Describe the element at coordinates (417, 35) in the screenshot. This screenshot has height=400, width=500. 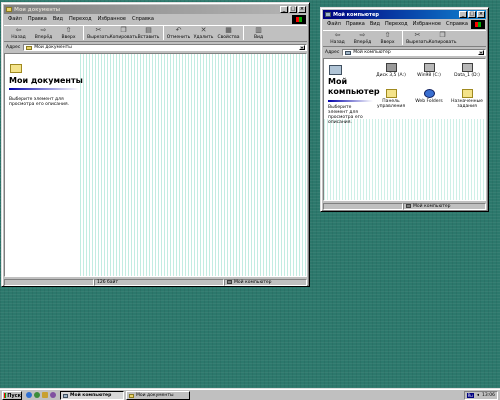
I see `scissors-icon: ✂` at that location.